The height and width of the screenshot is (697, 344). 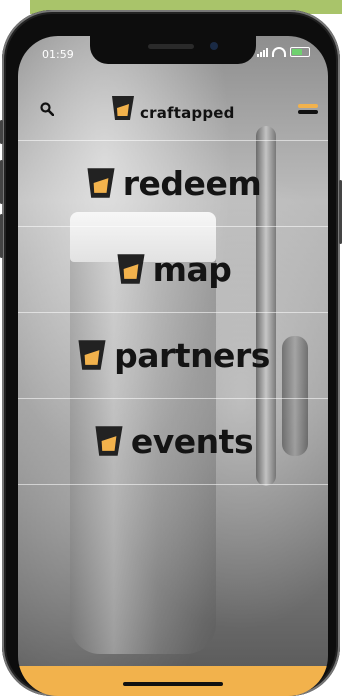 What do you see at coordinates (192, 183) in the screenshot?
I see `menu-item-label: redeem` at bounding box center [192, 183].